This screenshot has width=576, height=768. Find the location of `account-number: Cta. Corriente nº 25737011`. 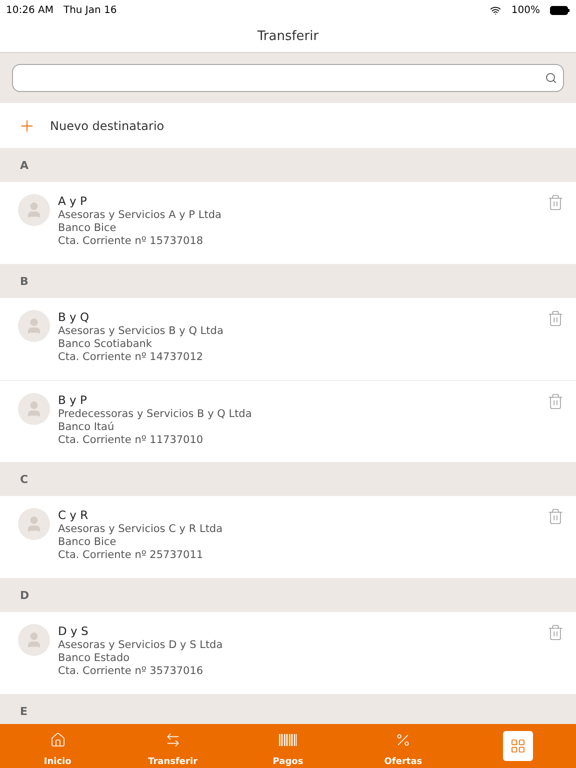

account-number: Cta. Corriente nº 25737011 is located at coordinates (131, 555).